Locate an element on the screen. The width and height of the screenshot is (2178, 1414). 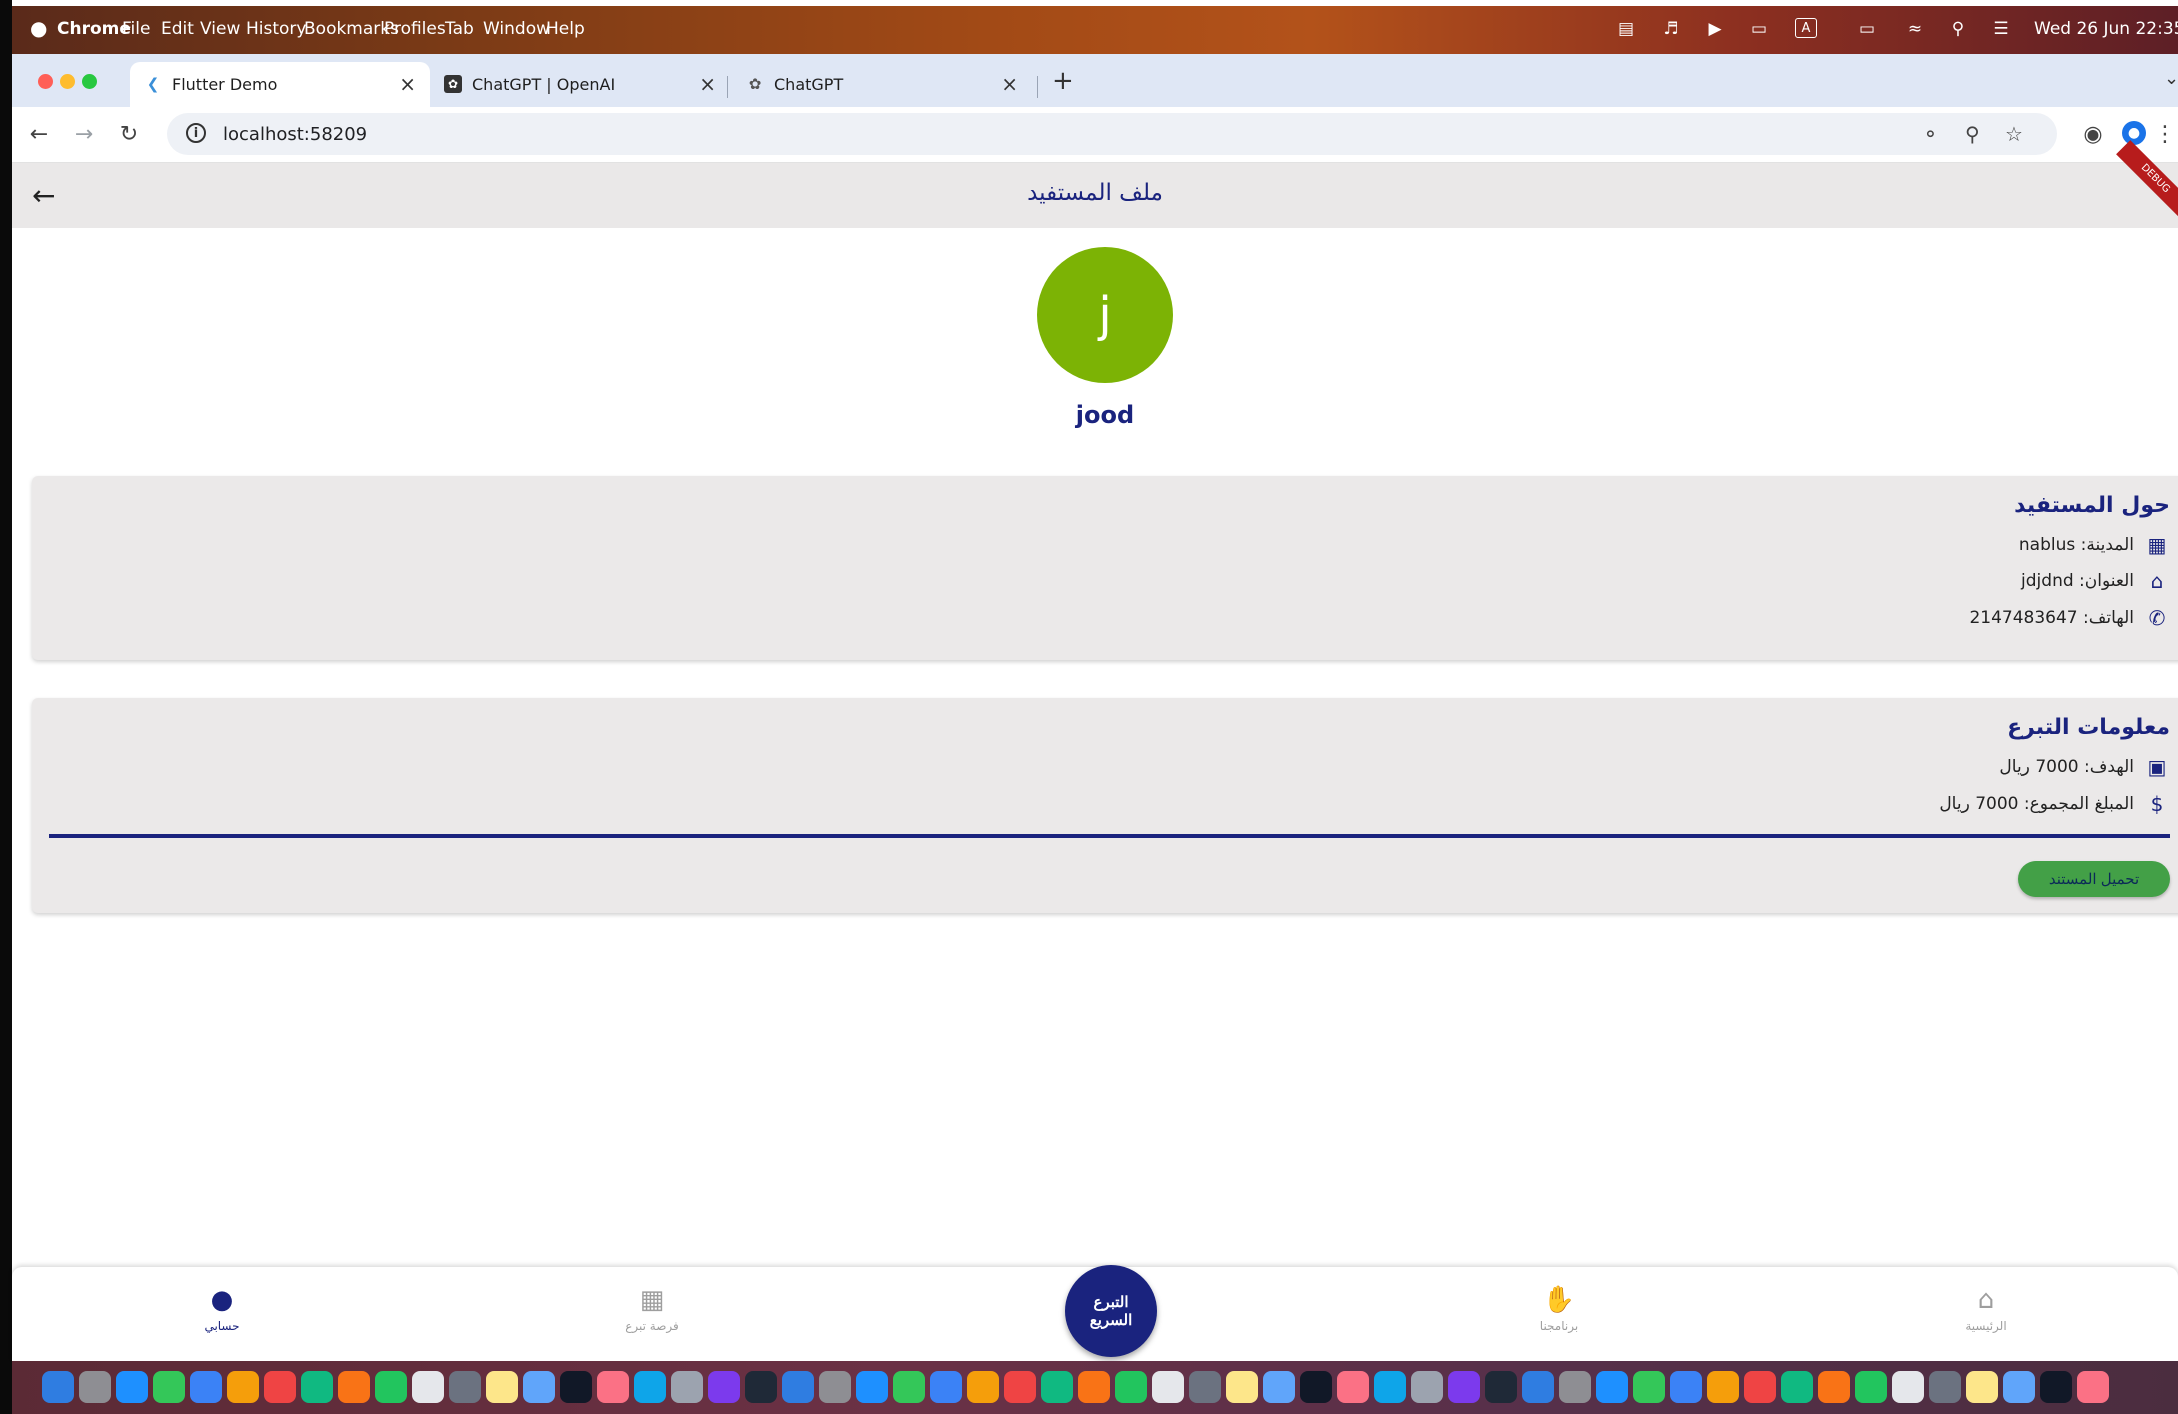
new-tab-icon: + is located at coordinates (1063, 81).